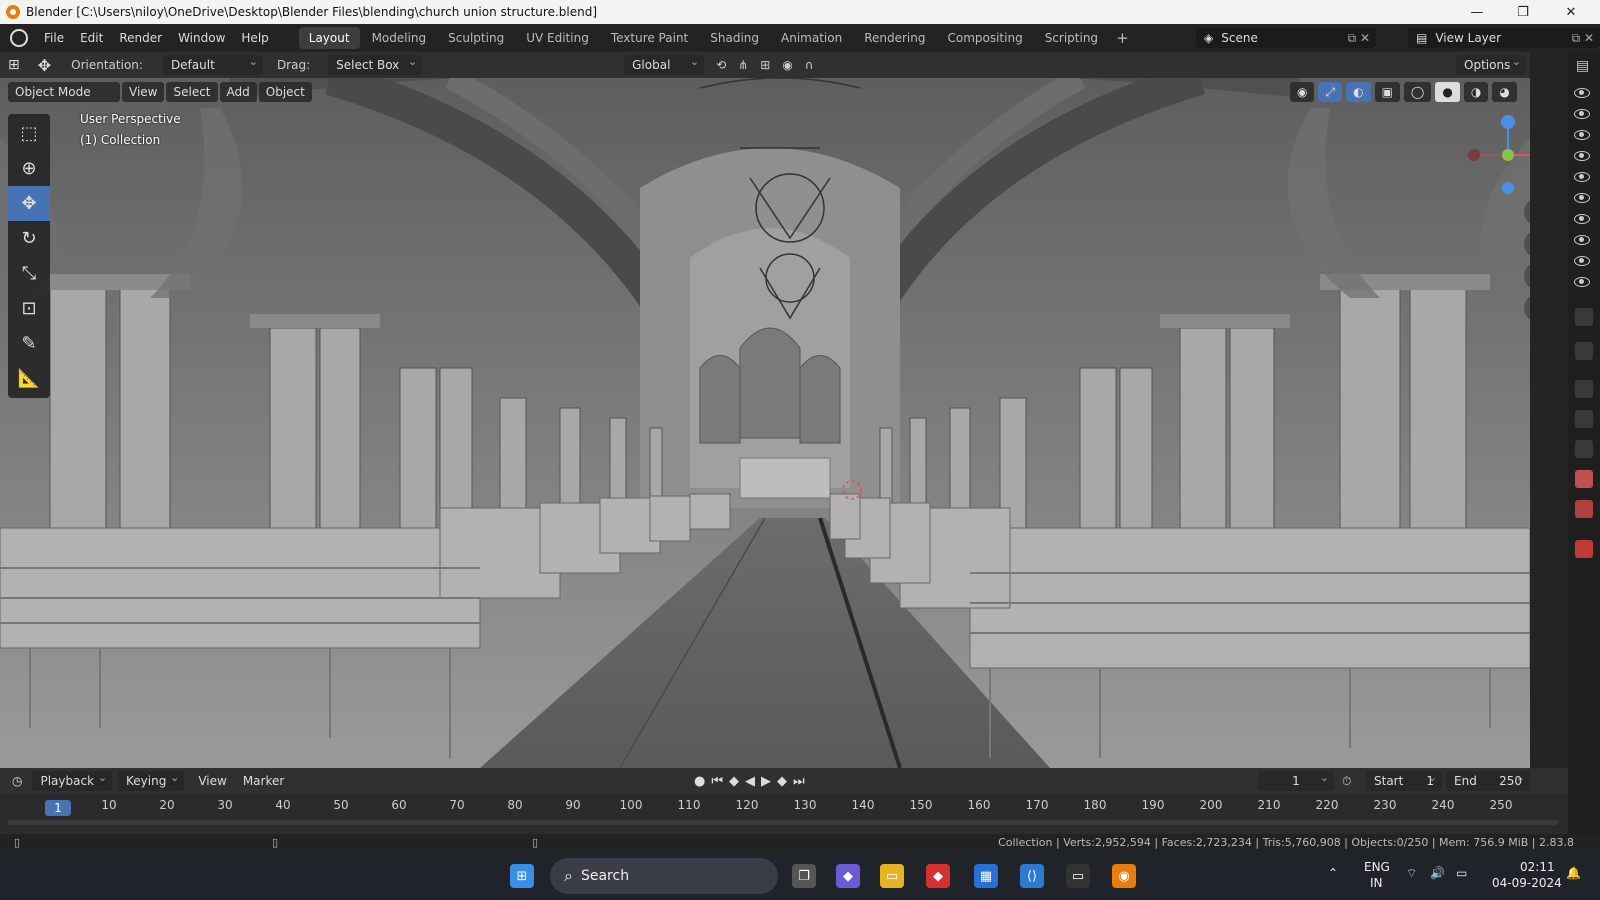 Image resolution: width=1600 pixels, height=900 pixels. Describe the element at coordinates (29, 203) in the screenshot. I see `move-tool-button-icon: ✥` at that location.